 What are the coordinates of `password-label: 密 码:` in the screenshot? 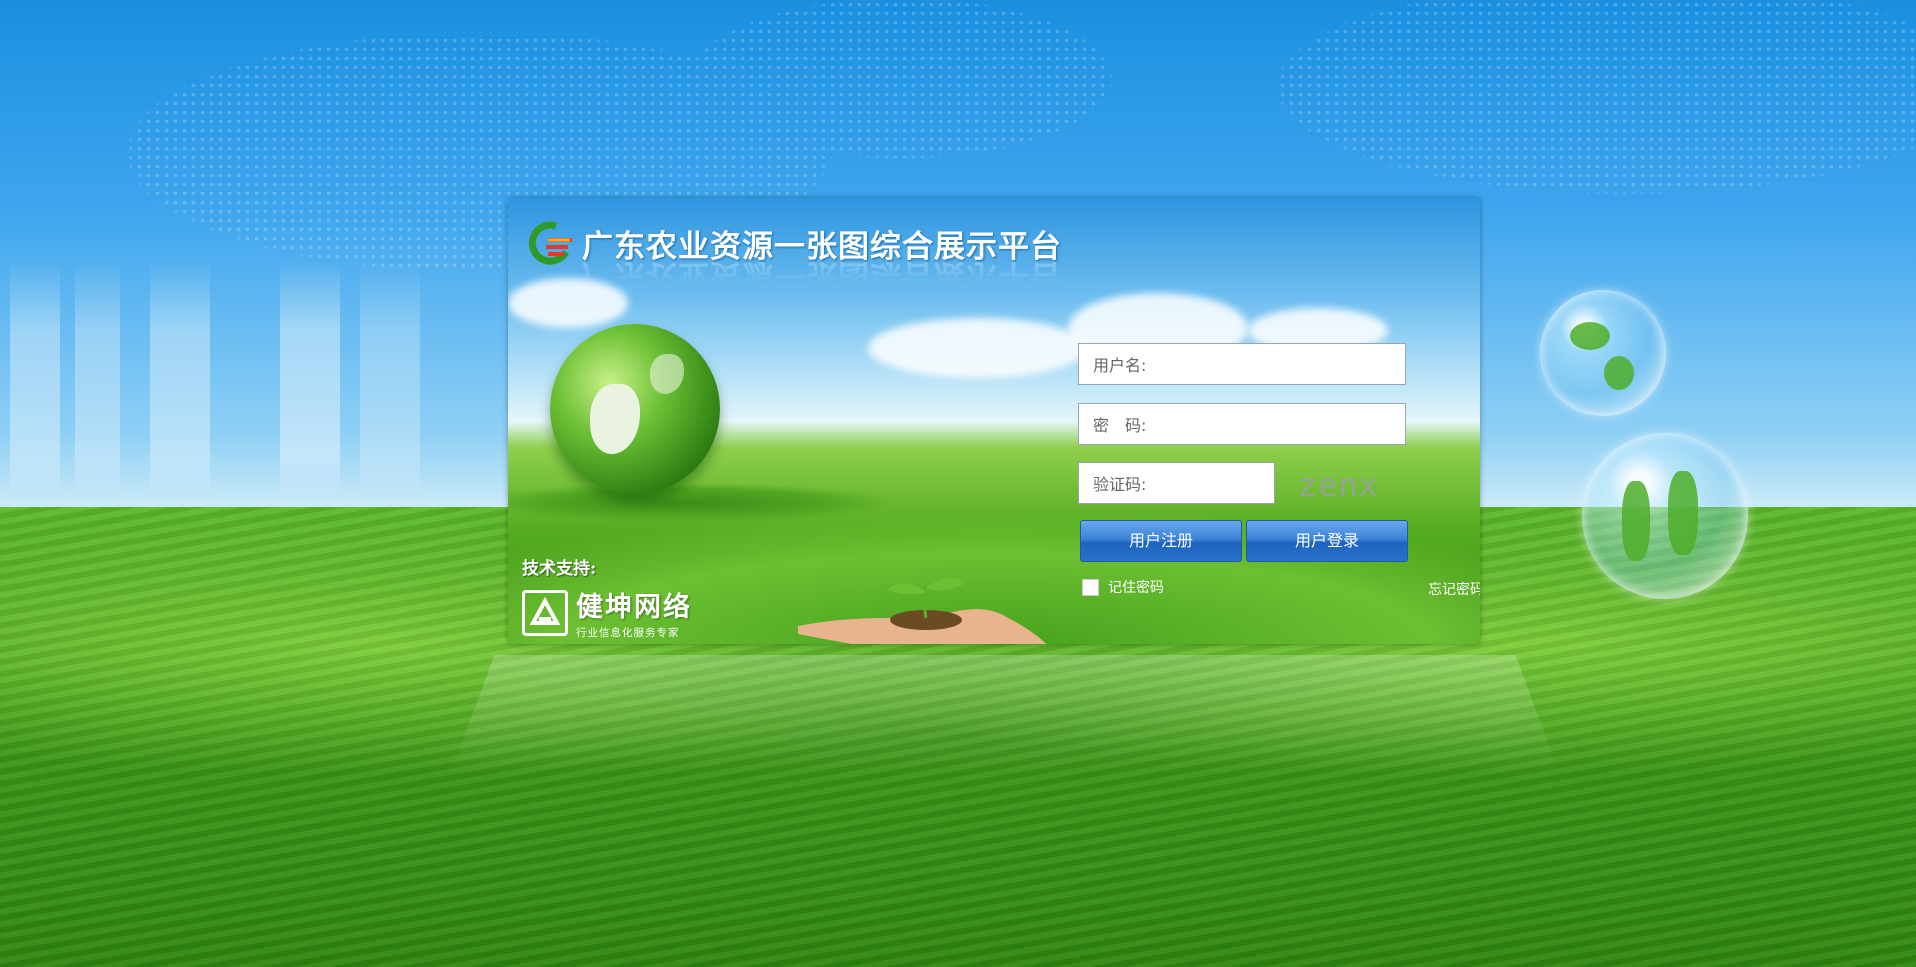 It's located at (1120, 425).